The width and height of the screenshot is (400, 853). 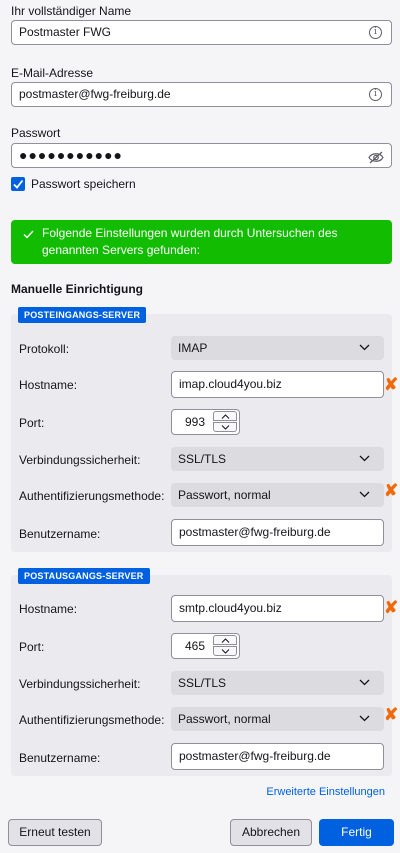 What do you see at coordinates (277, 608) in the screenshot?
I see `outgoing-hostname-input: smtp.cloud4you.biz` at bounding box center [277, 608].